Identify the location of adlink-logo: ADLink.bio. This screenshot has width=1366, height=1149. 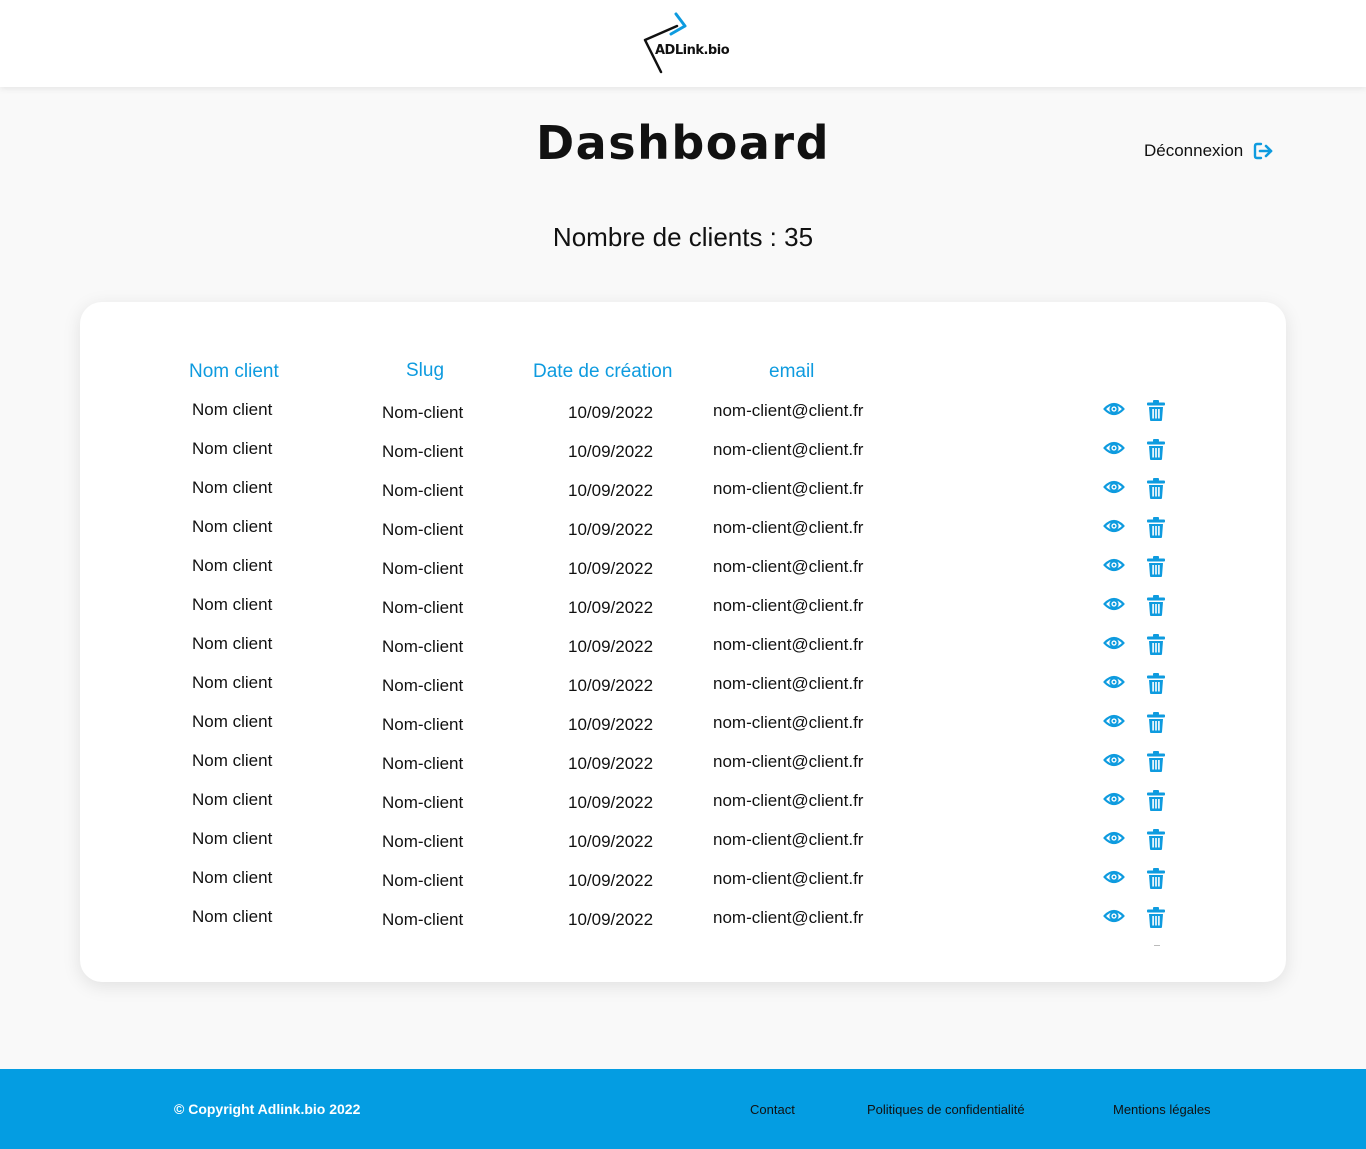
(685, 43).